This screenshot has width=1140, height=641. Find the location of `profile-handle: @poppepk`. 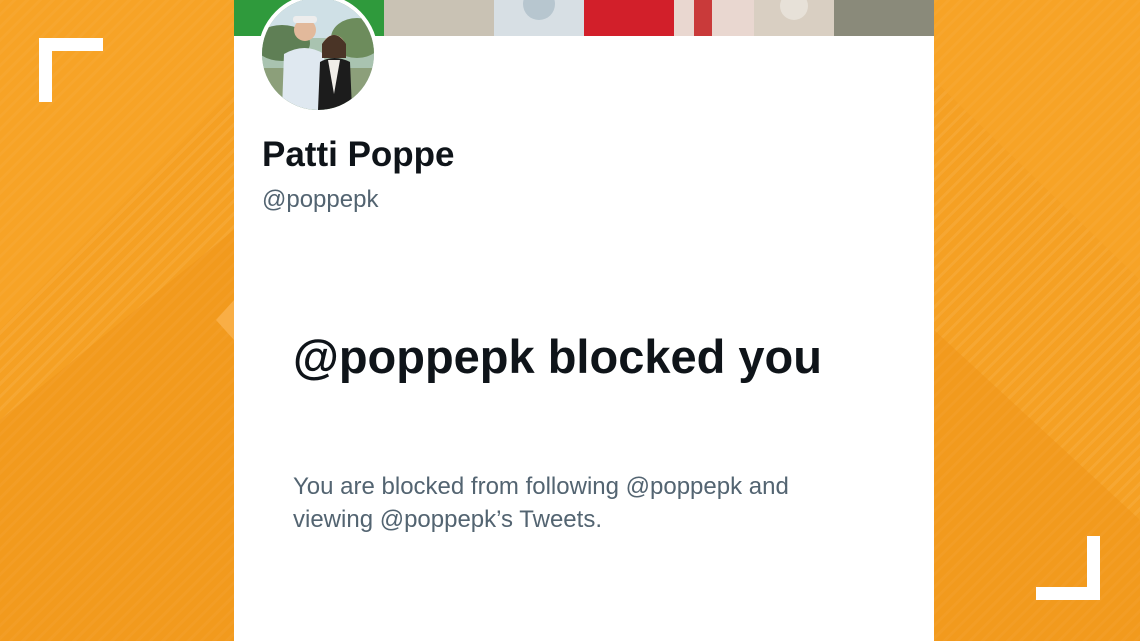

profile-handle: @poppepk is located at coordinates (320, 199).